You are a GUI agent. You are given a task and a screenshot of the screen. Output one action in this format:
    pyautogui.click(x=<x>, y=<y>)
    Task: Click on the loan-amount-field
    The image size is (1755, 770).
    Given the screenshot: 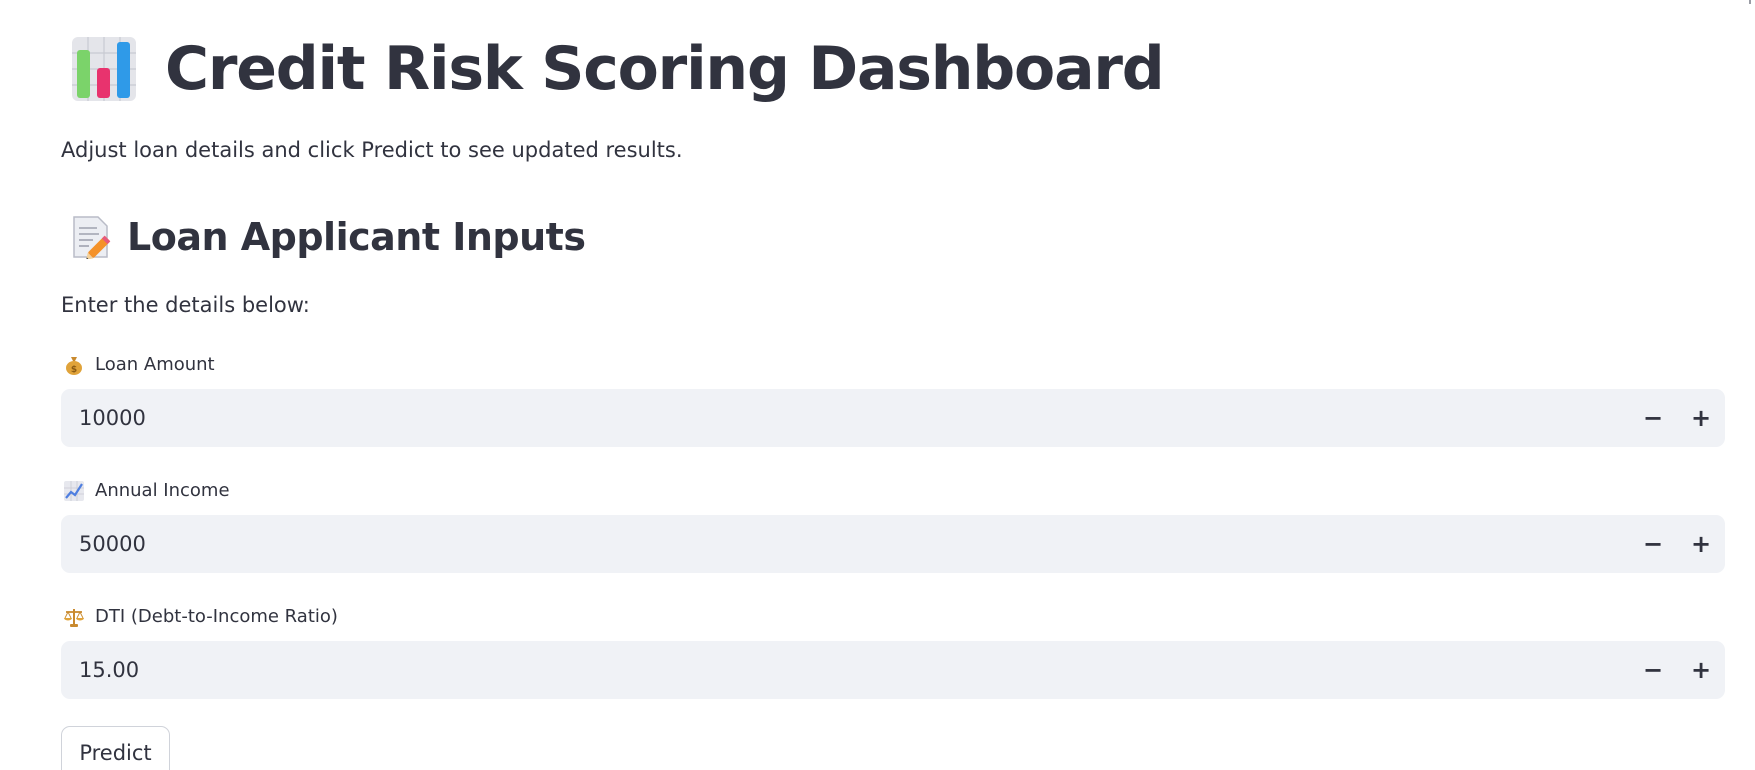 What is the action you would take?
    pyautogui.click(x=845, y=418)
    